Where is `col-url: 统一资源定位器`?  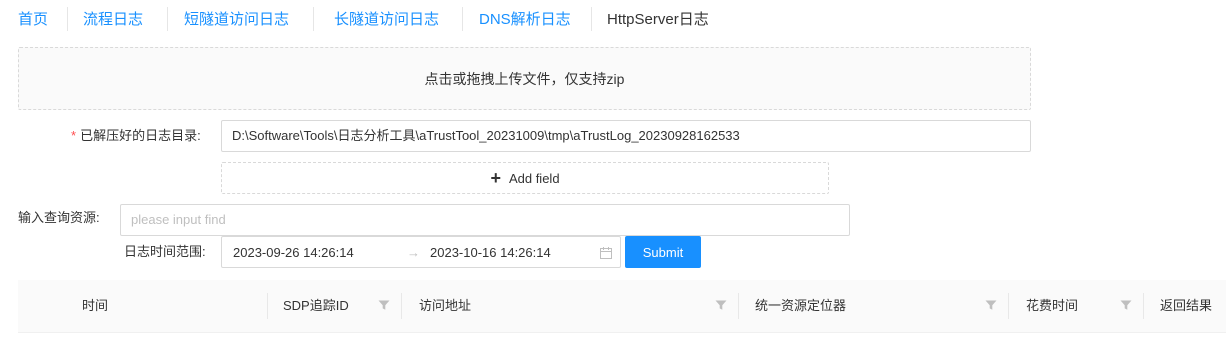
col-url: 统一资源定位器 is located at coordinates (801, 305).